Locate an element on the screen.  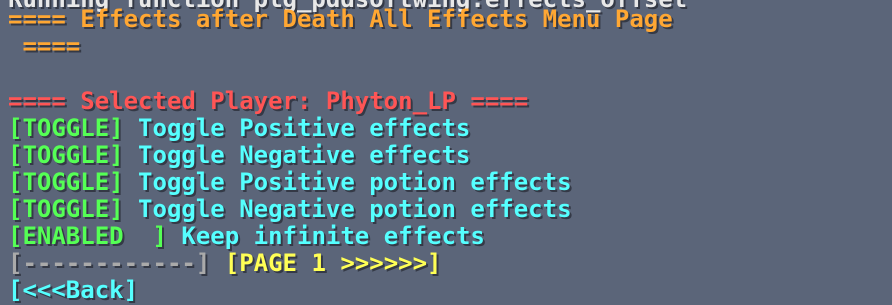
back-row: [<<<Back] is located at coordinates (73, 290).